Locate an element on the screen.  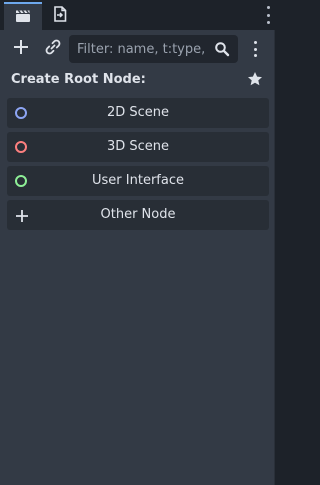
favorites-button is located at coordinates (255, 81).